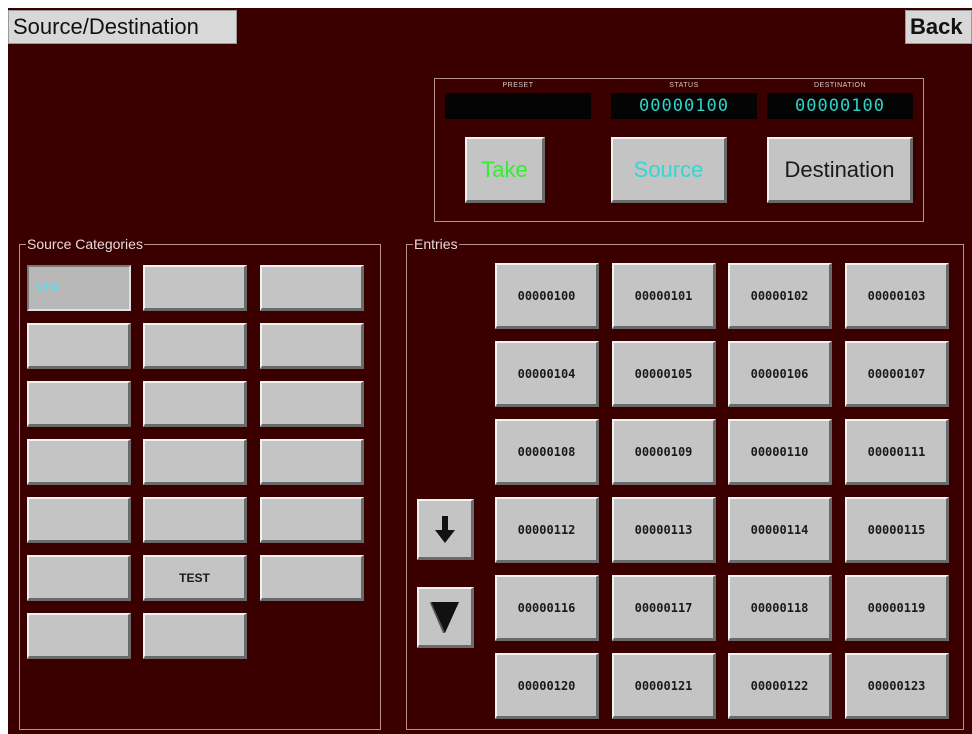 Image resolution: width=972 pixels, height=734 pixels. What do you see at coordinates (897, 530) in the screenshot?
I see `entry-button: 00000115` at bounding box center [897, 530].